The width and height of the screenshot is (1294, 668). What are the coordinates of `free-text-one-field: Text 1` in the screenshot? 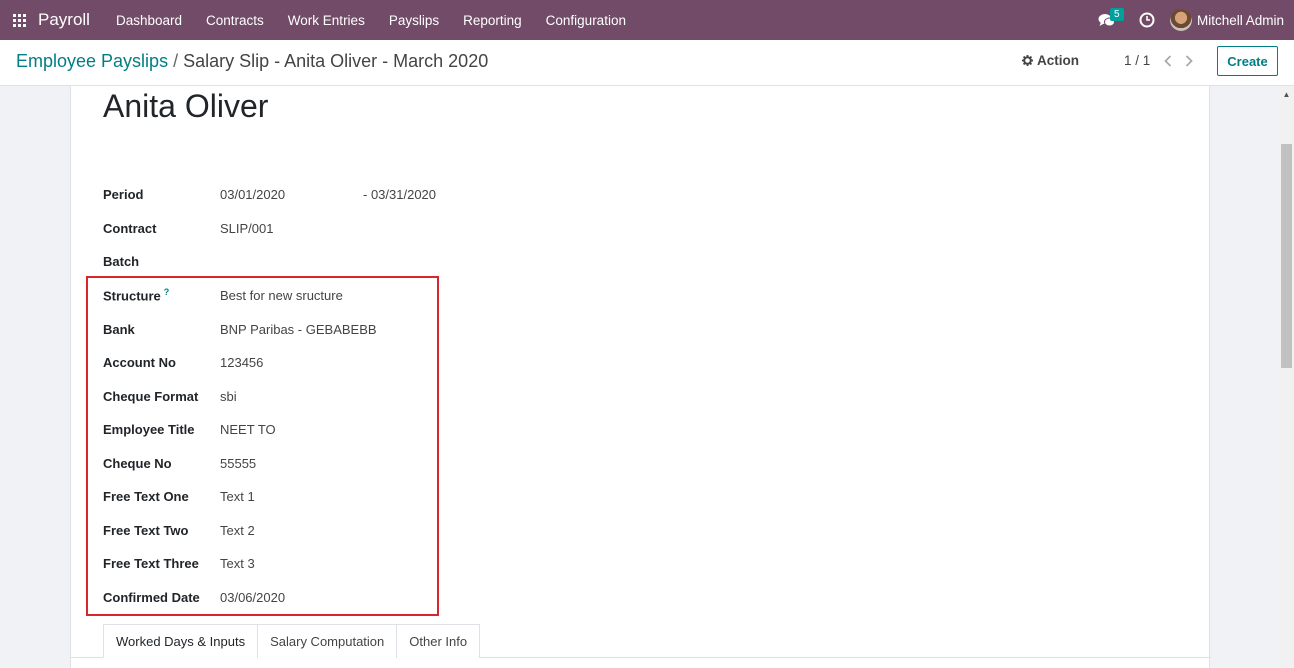 It's located at (237, 496).